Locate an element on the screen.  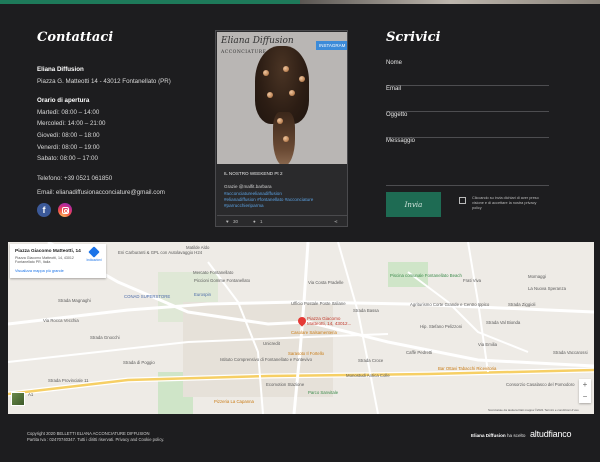
top-border-photo is located at coordinates (450, 2).